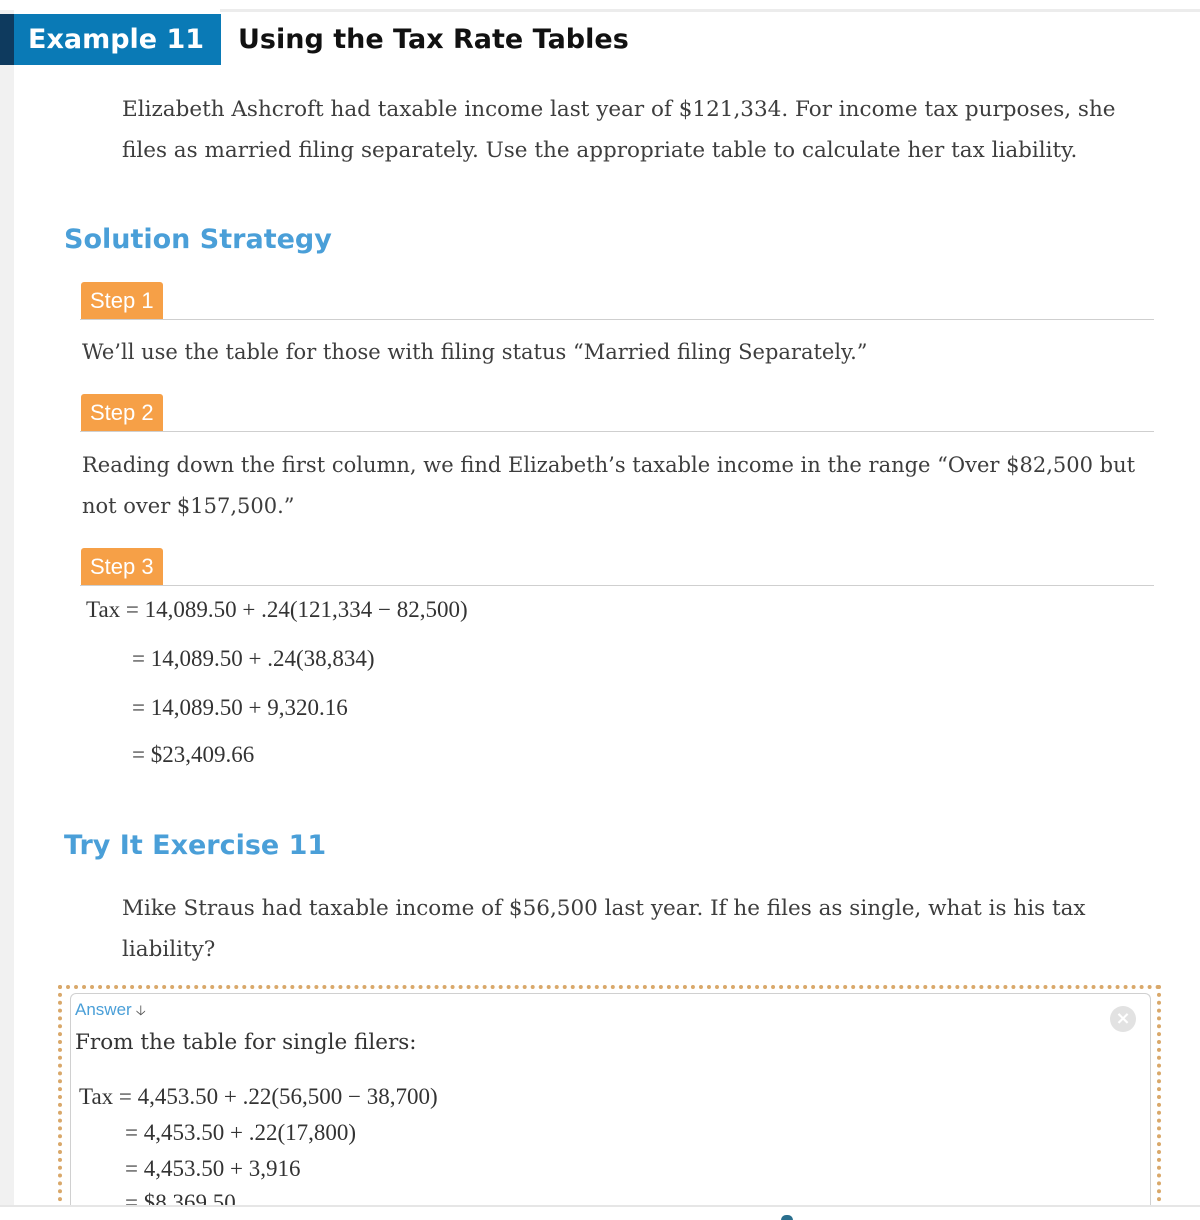 Image resolution: width=1200 pixels, height=1220 pixels. Describe the element at coordinates (433, 39) in the screenshot. I see `example-title: Using the Tax Rate Tables` at that location.